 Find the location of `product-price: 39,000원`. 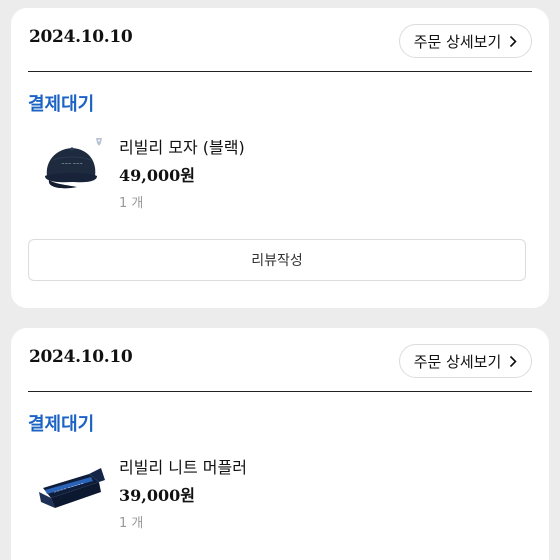

product-price: 39,000원 is located at coordinates (157, 495).